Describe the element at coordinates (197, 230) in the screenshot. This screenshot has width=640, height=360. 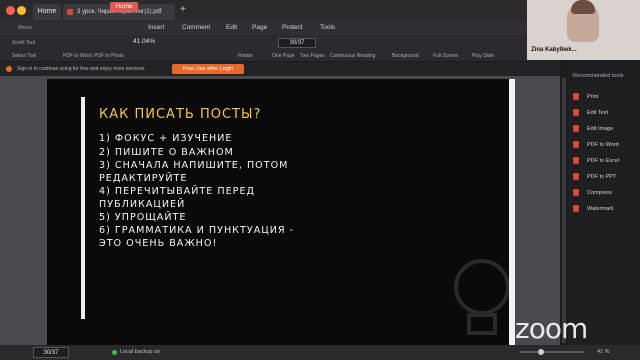
I see `slide-line: 6) ГРАММАТИКА И ПУНКТУАЦИЯ -` at that location.